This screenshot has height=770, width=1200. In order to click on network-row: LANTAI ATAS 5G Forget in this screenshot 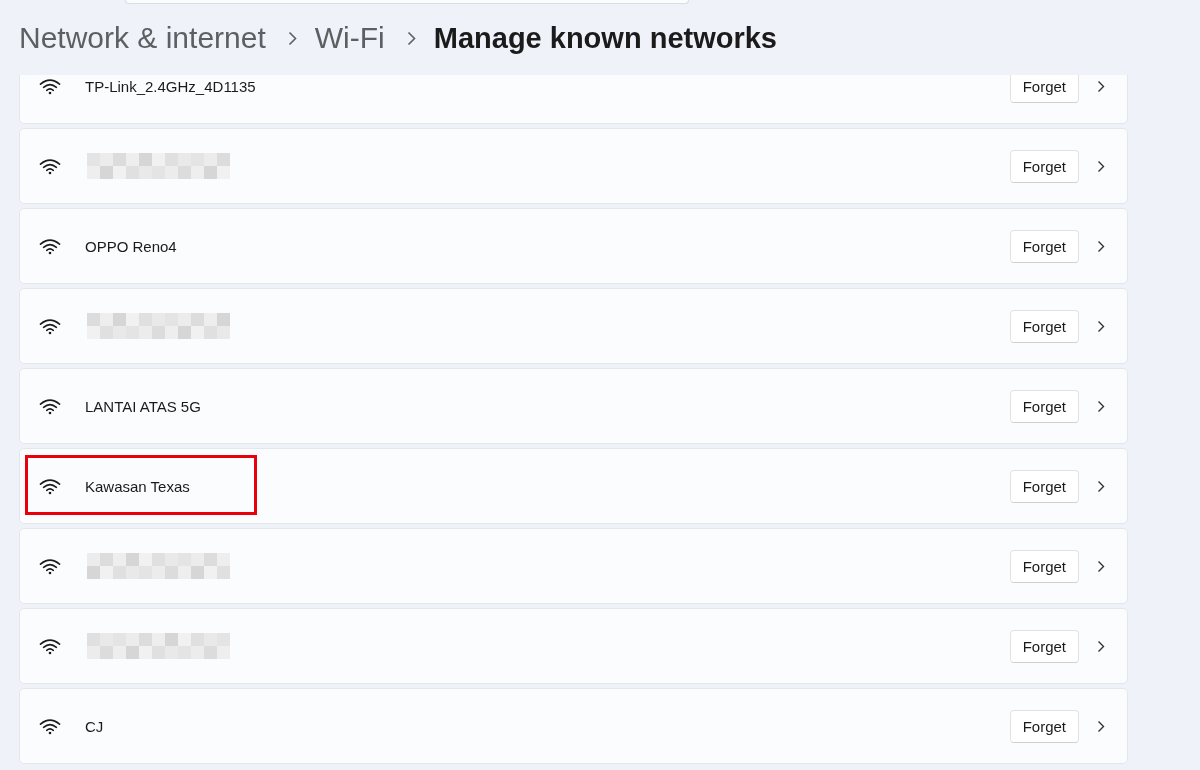, I will do `click(573, 406)`.